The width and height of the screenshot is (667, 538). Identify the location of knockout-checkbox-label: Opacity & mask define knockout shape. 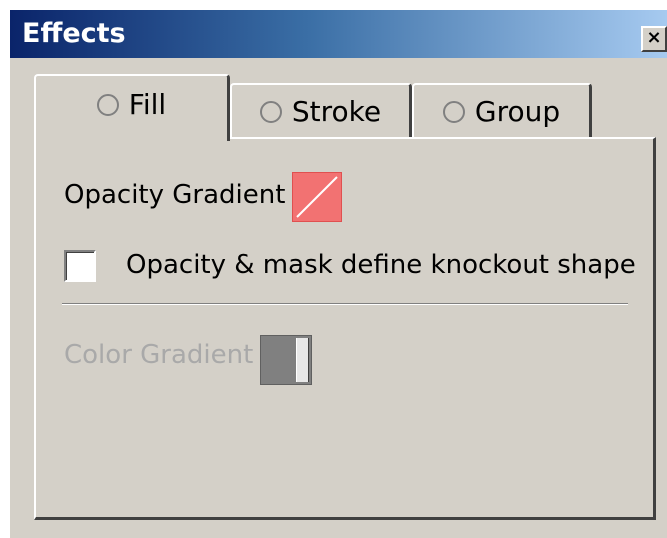
(381, 265).